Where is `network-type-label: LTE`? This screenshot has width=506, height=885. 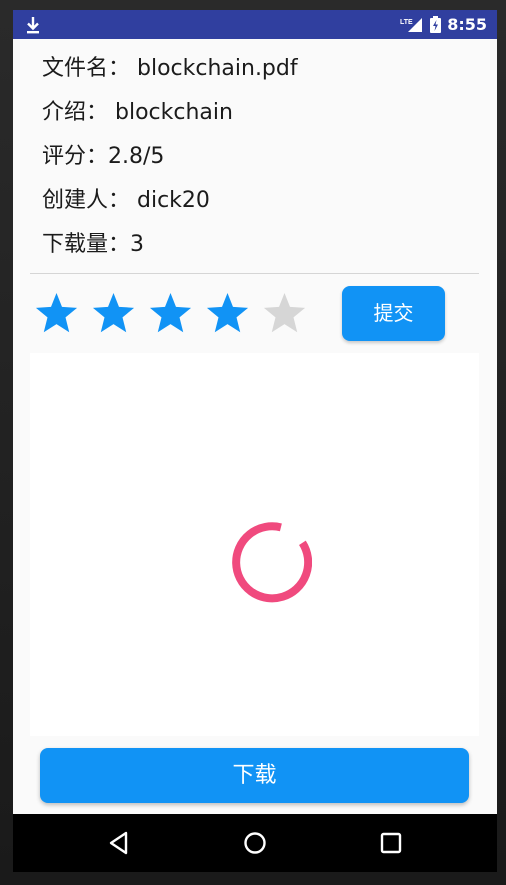 network-type-label: LTE is located at coordinates (406, 22).